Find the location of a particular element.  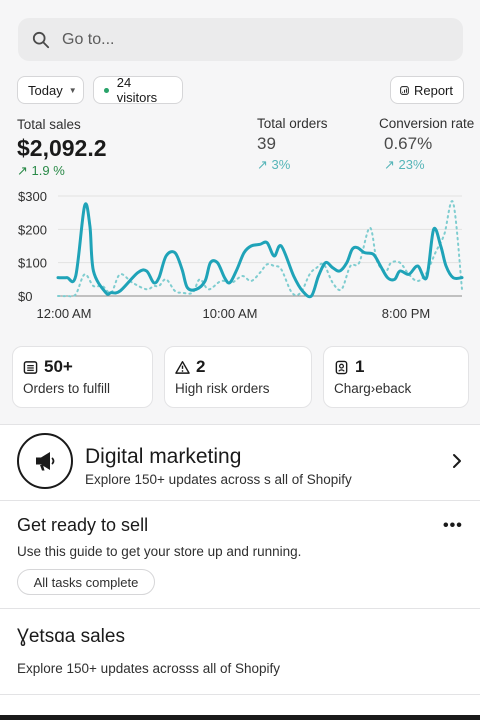

list-icon is located at coordinates (30, 367).